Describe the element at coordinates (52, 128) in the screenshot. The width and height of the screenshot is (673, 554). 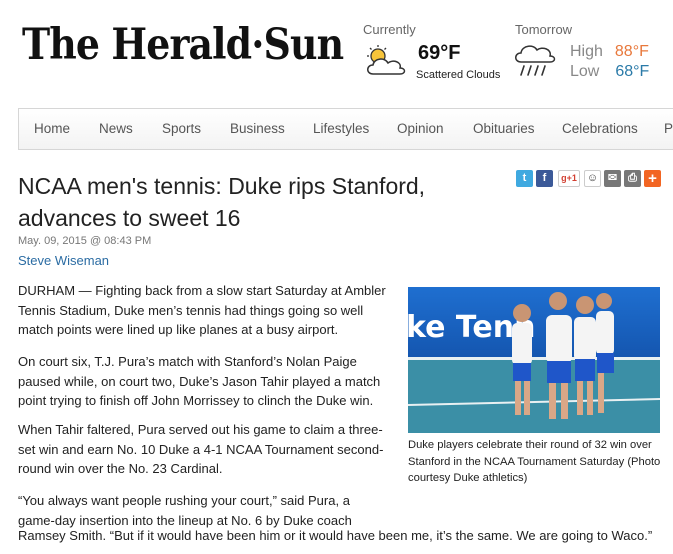
I see `nav-item-home: Home` at that location.